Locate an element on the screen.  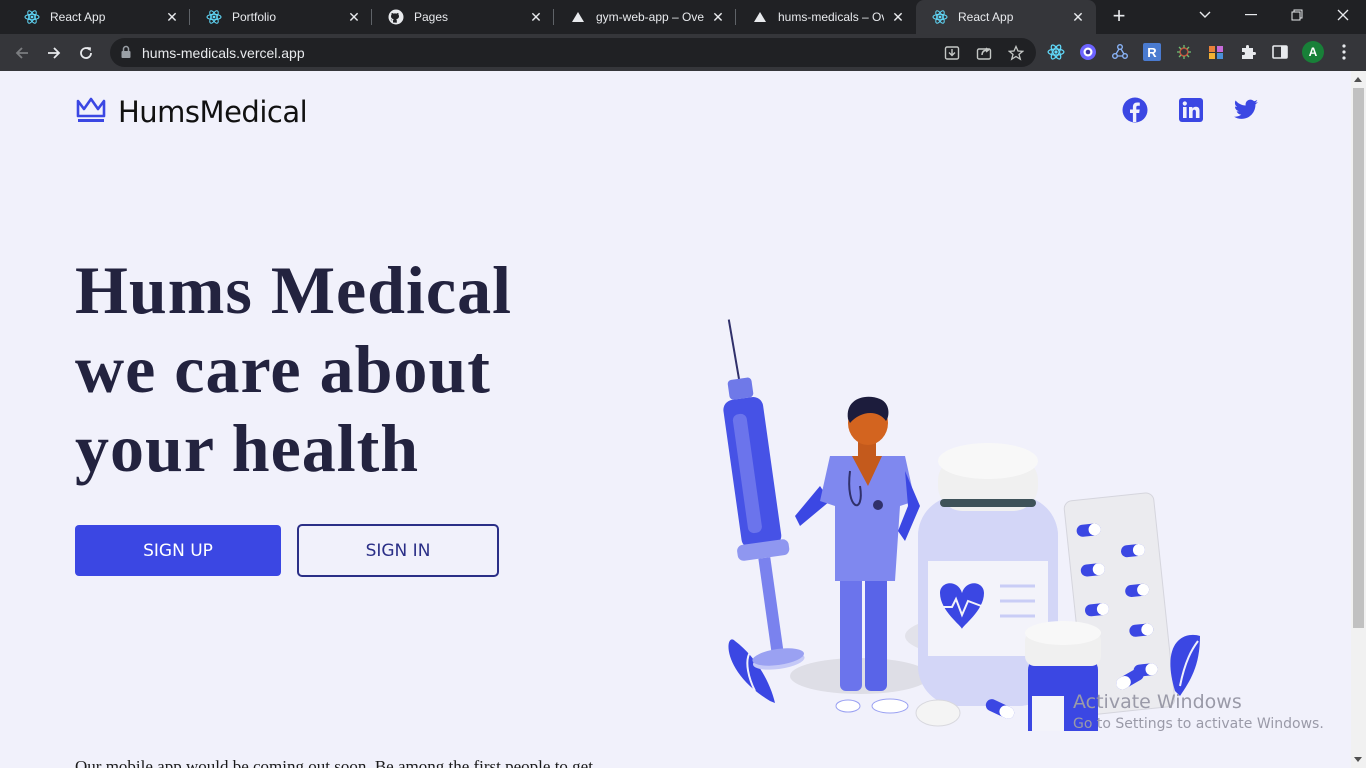
browser-tab: hums-medicals – Overview ✕ is located at coordinates (826, 17).